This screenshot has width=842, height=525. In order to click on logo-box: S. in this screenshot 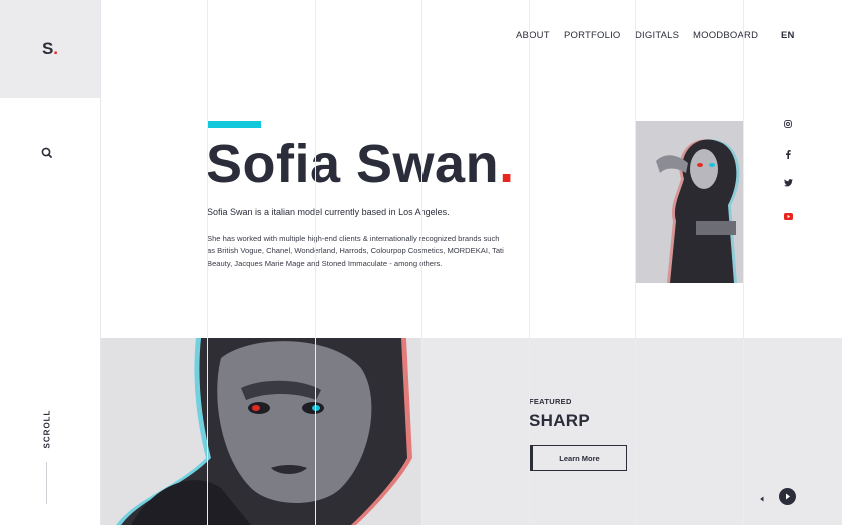, I will do `click(50, 49)`.